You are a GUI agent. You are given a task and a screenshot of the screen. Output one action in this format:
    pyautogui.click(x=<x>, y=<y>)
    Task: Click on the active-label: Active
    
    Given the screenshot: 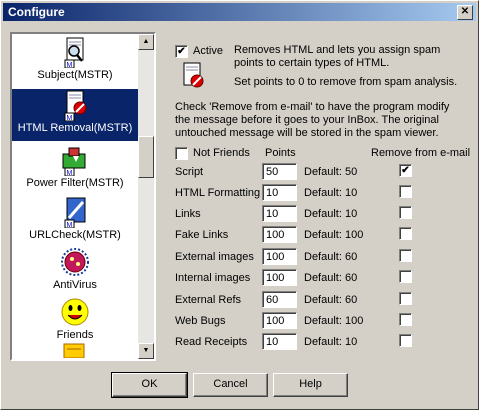 What is the action you would take?
    pyautogui.click(x=208, y=51)
    